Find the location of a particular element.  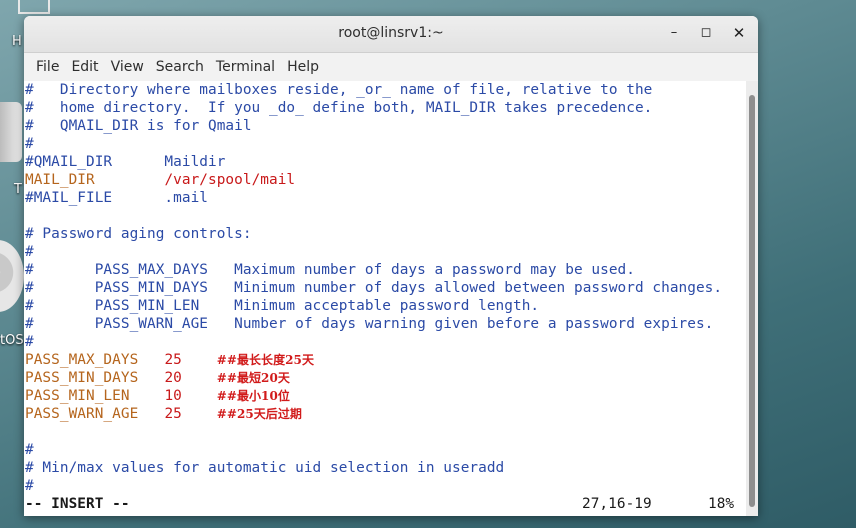

code-line: # QMAIL_DIR is for Qmail is located at coordinates (138, 126).